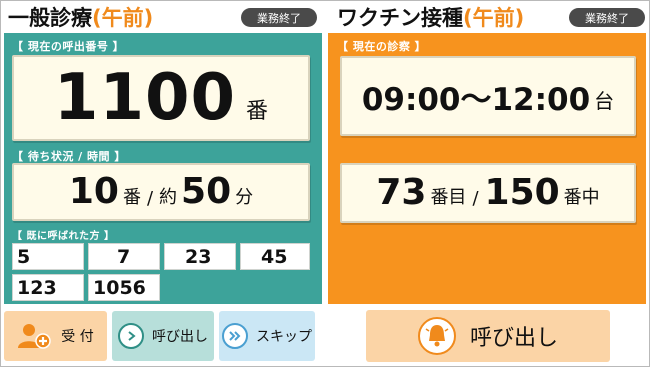  I want to click on current-call-unit: 番, so click(257, 111).